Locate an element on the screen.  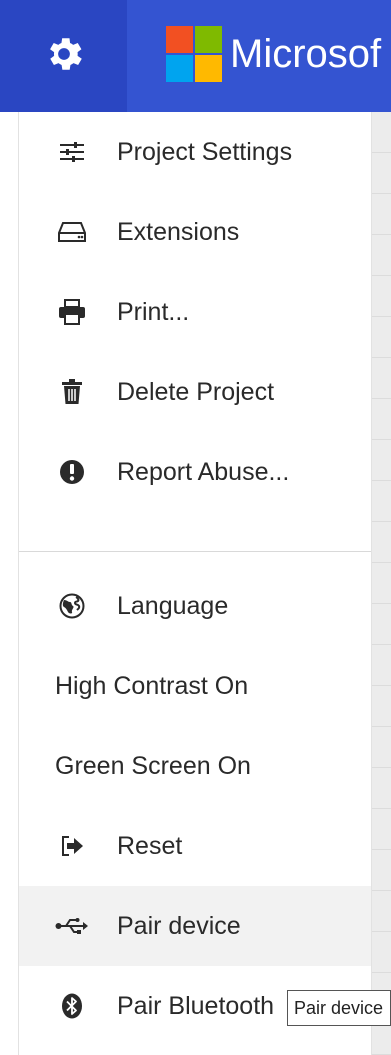
usb-icon is located at coordinates (72, 926).